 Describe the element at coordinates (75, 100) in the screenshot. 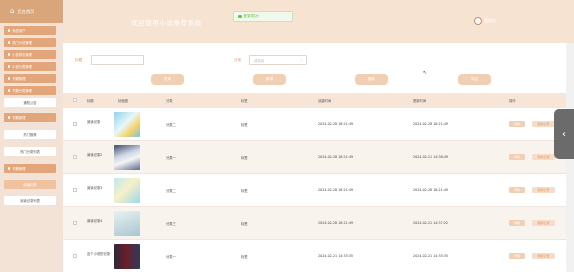

I see `select-all-checkbox` at that location.